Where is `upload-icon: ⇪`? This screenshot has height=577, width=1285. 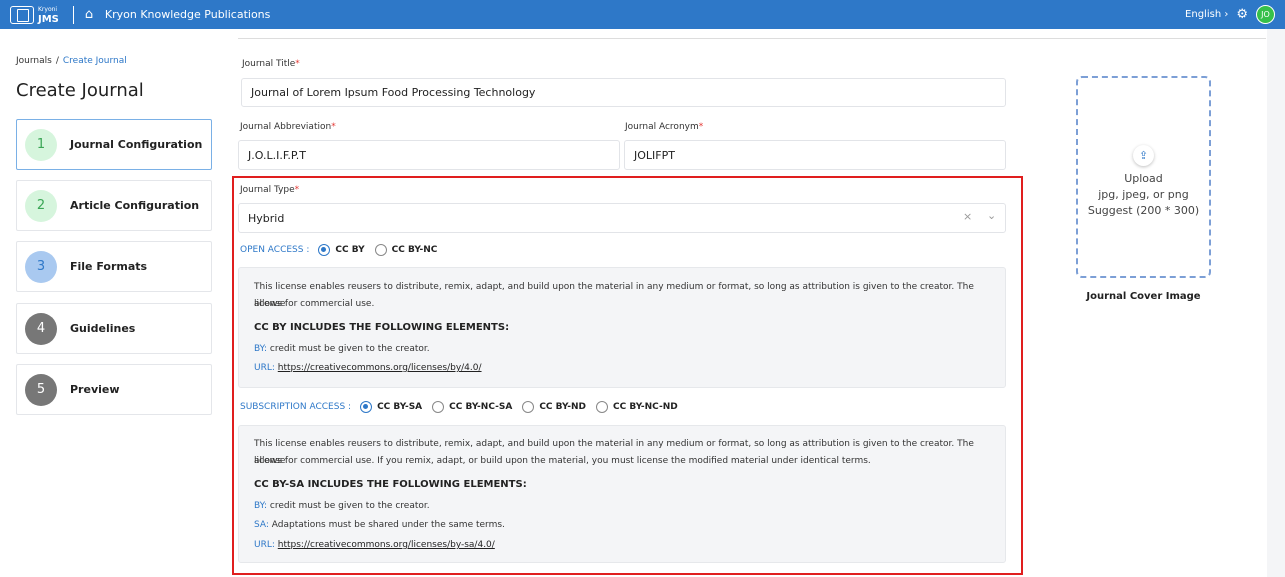
upload-icon: ⇪ is located at coordinates (1143, 155).